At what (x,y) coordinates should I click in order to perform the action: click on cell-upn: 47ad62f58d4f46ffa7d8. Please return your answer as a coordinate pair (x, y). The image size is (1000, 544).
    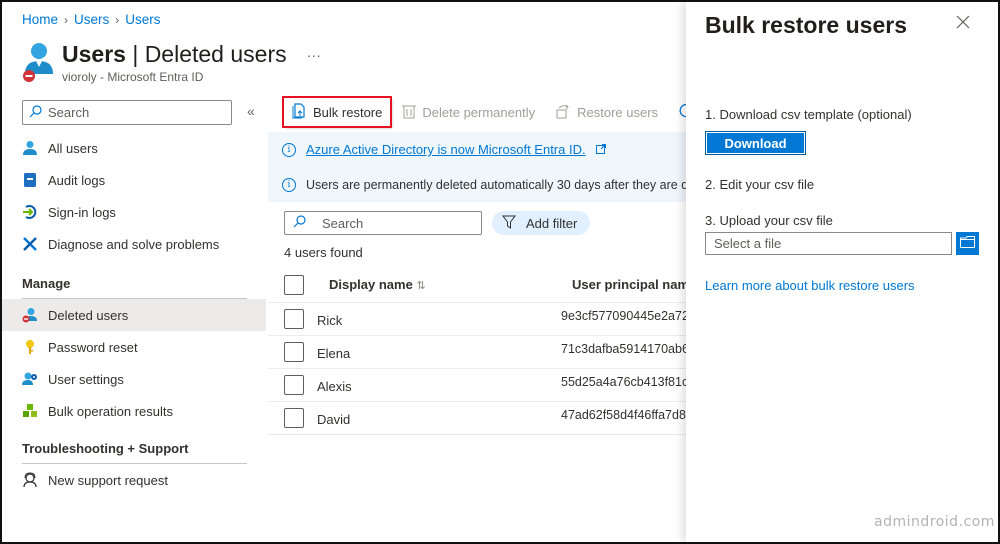
    Looking at the image, I should click on (623, 415).